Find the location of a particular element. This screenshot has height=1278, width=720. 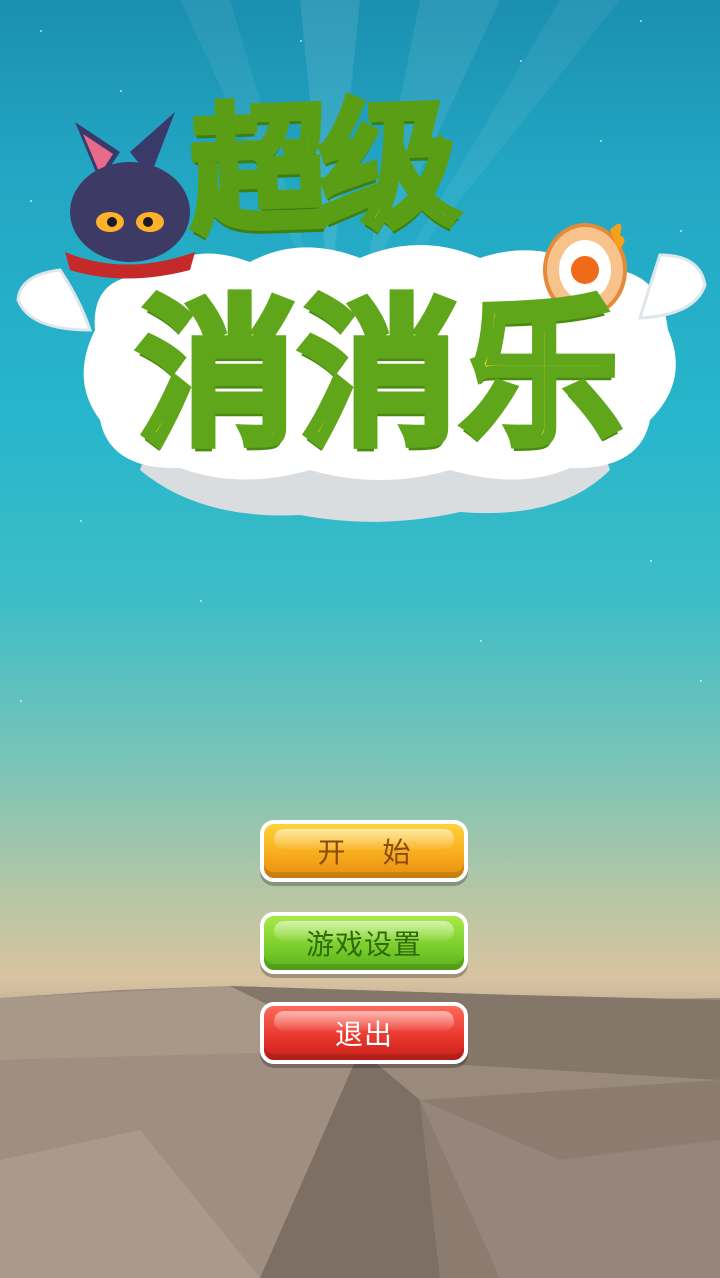

game-settings-button: 游戏设置 is located at coordinates (364, 943).